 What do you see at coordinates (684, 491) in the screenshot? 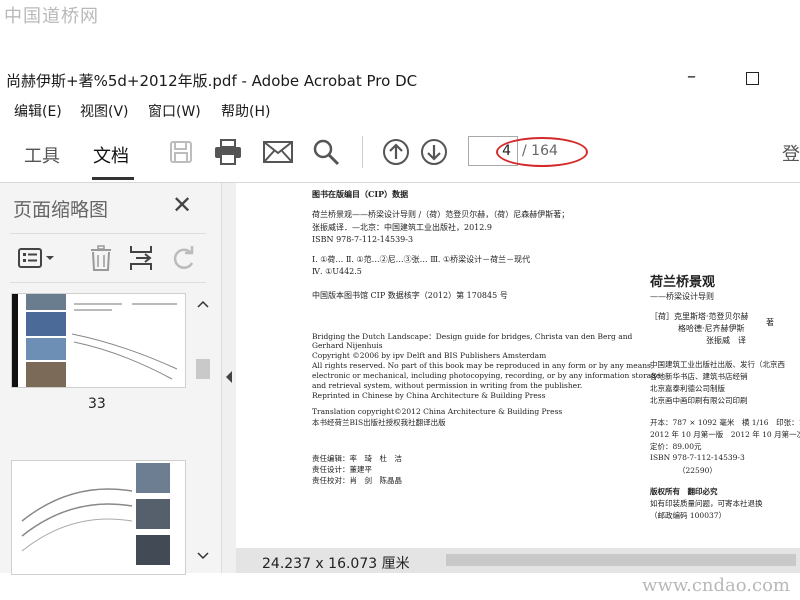
I see `rights-line: 版权所有 翻印必究` at bounding box center [684, 491].